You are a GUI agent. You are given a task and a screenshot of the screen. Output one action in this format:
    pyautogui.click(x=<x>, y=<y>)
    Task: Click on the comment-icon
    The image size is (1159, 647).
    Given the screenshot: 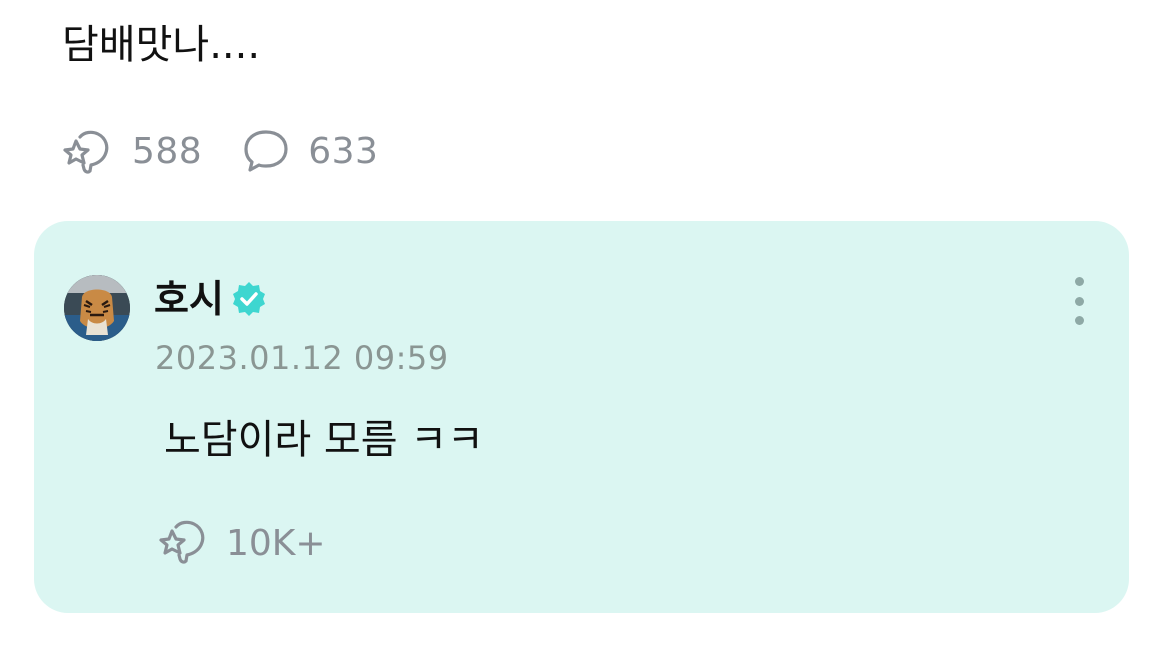 What is the action you would take?
    pyautogui.click(x=268, y=151)
    